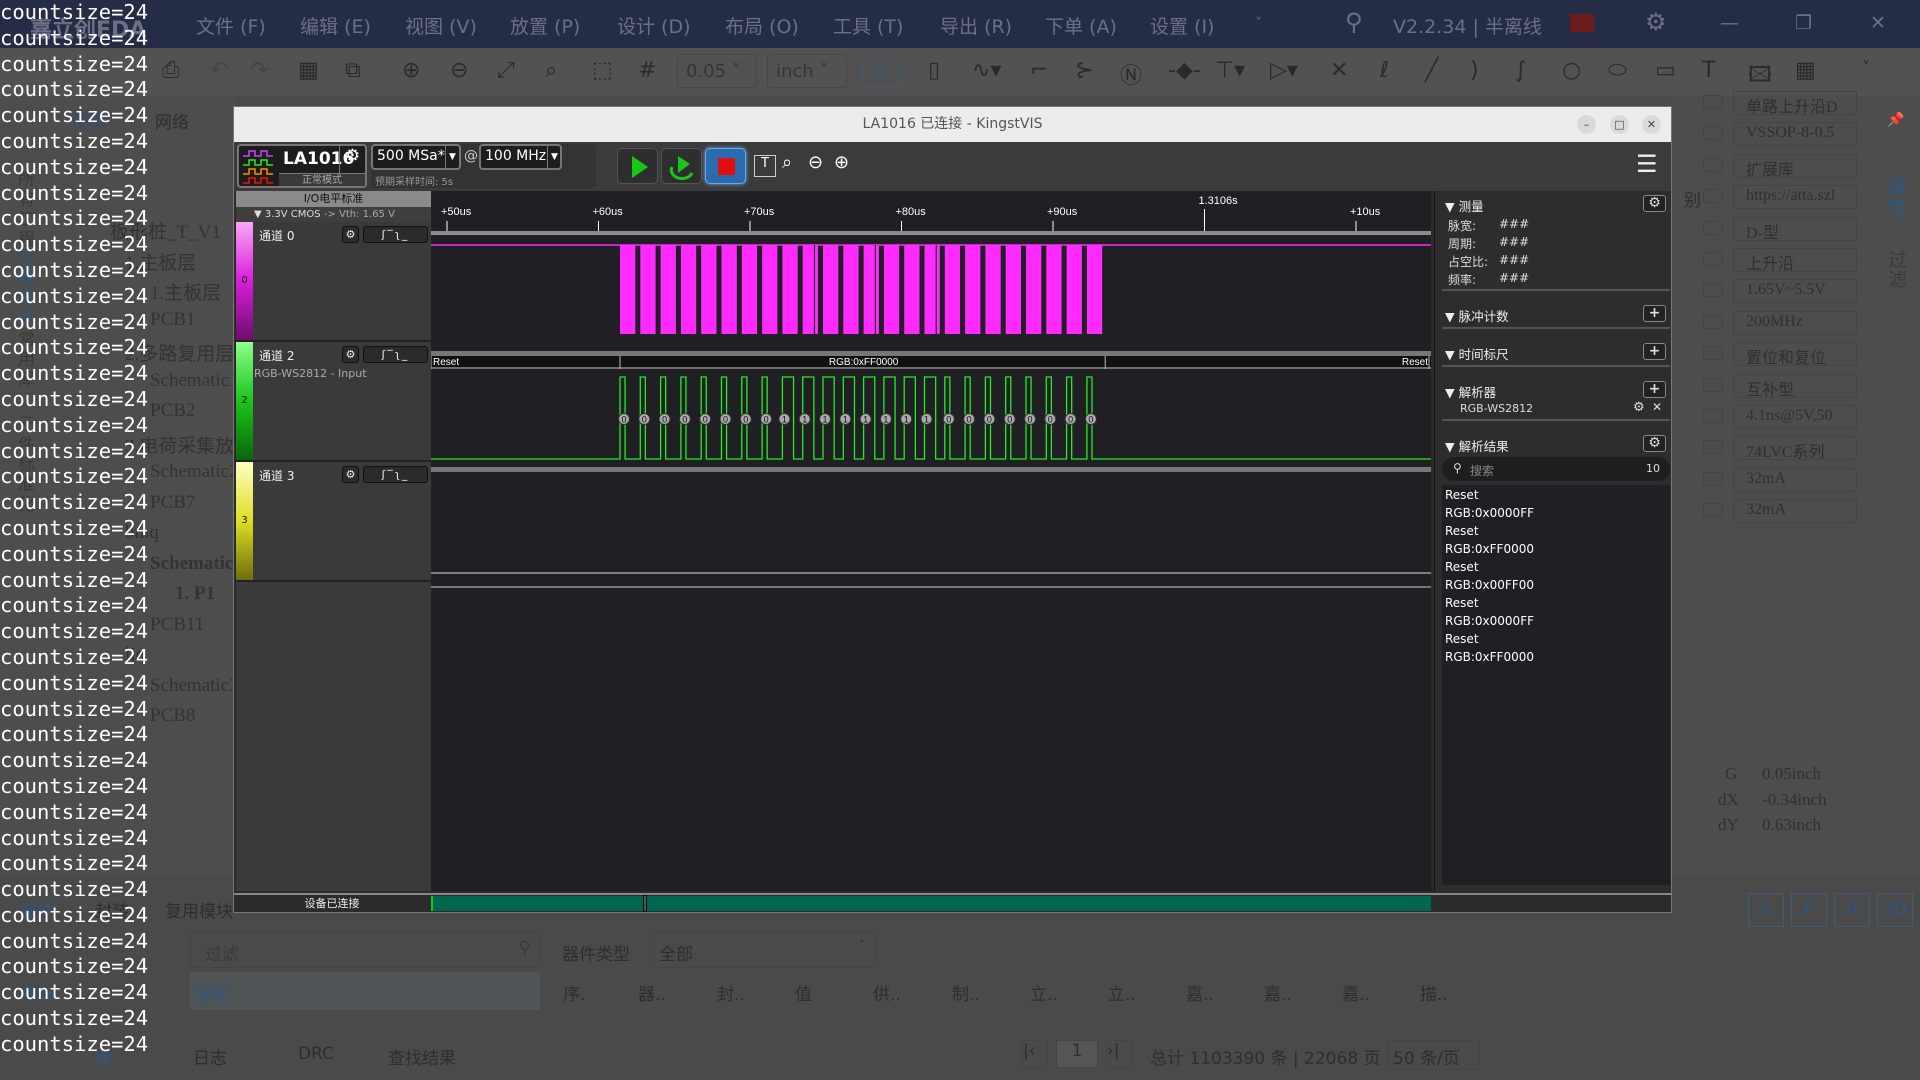 The height and width of the screenshot is (1080, 1920). I want to click on menu-item: 文件 (F), so click(231, 25).